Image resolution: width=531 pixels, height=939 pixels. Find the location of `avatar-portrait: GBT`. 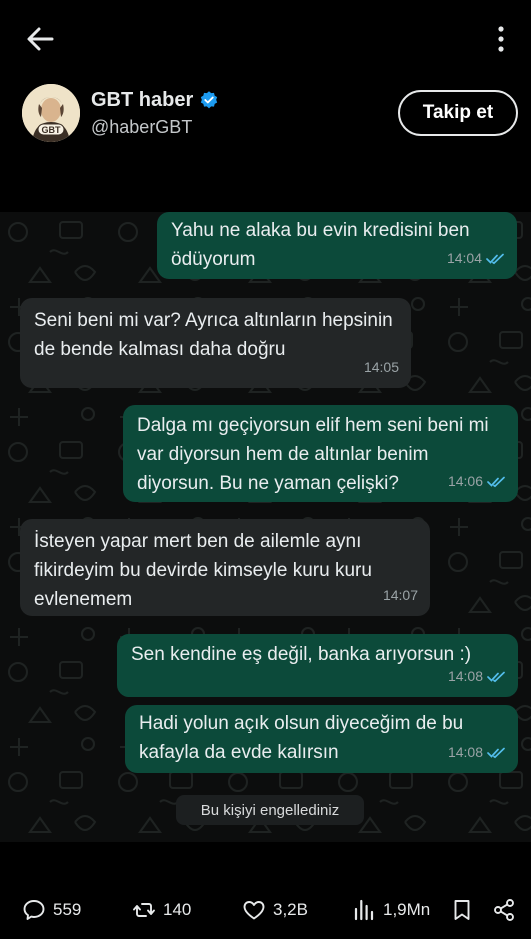

avatar-portrait: GBT is located at coordinates (51, 113).